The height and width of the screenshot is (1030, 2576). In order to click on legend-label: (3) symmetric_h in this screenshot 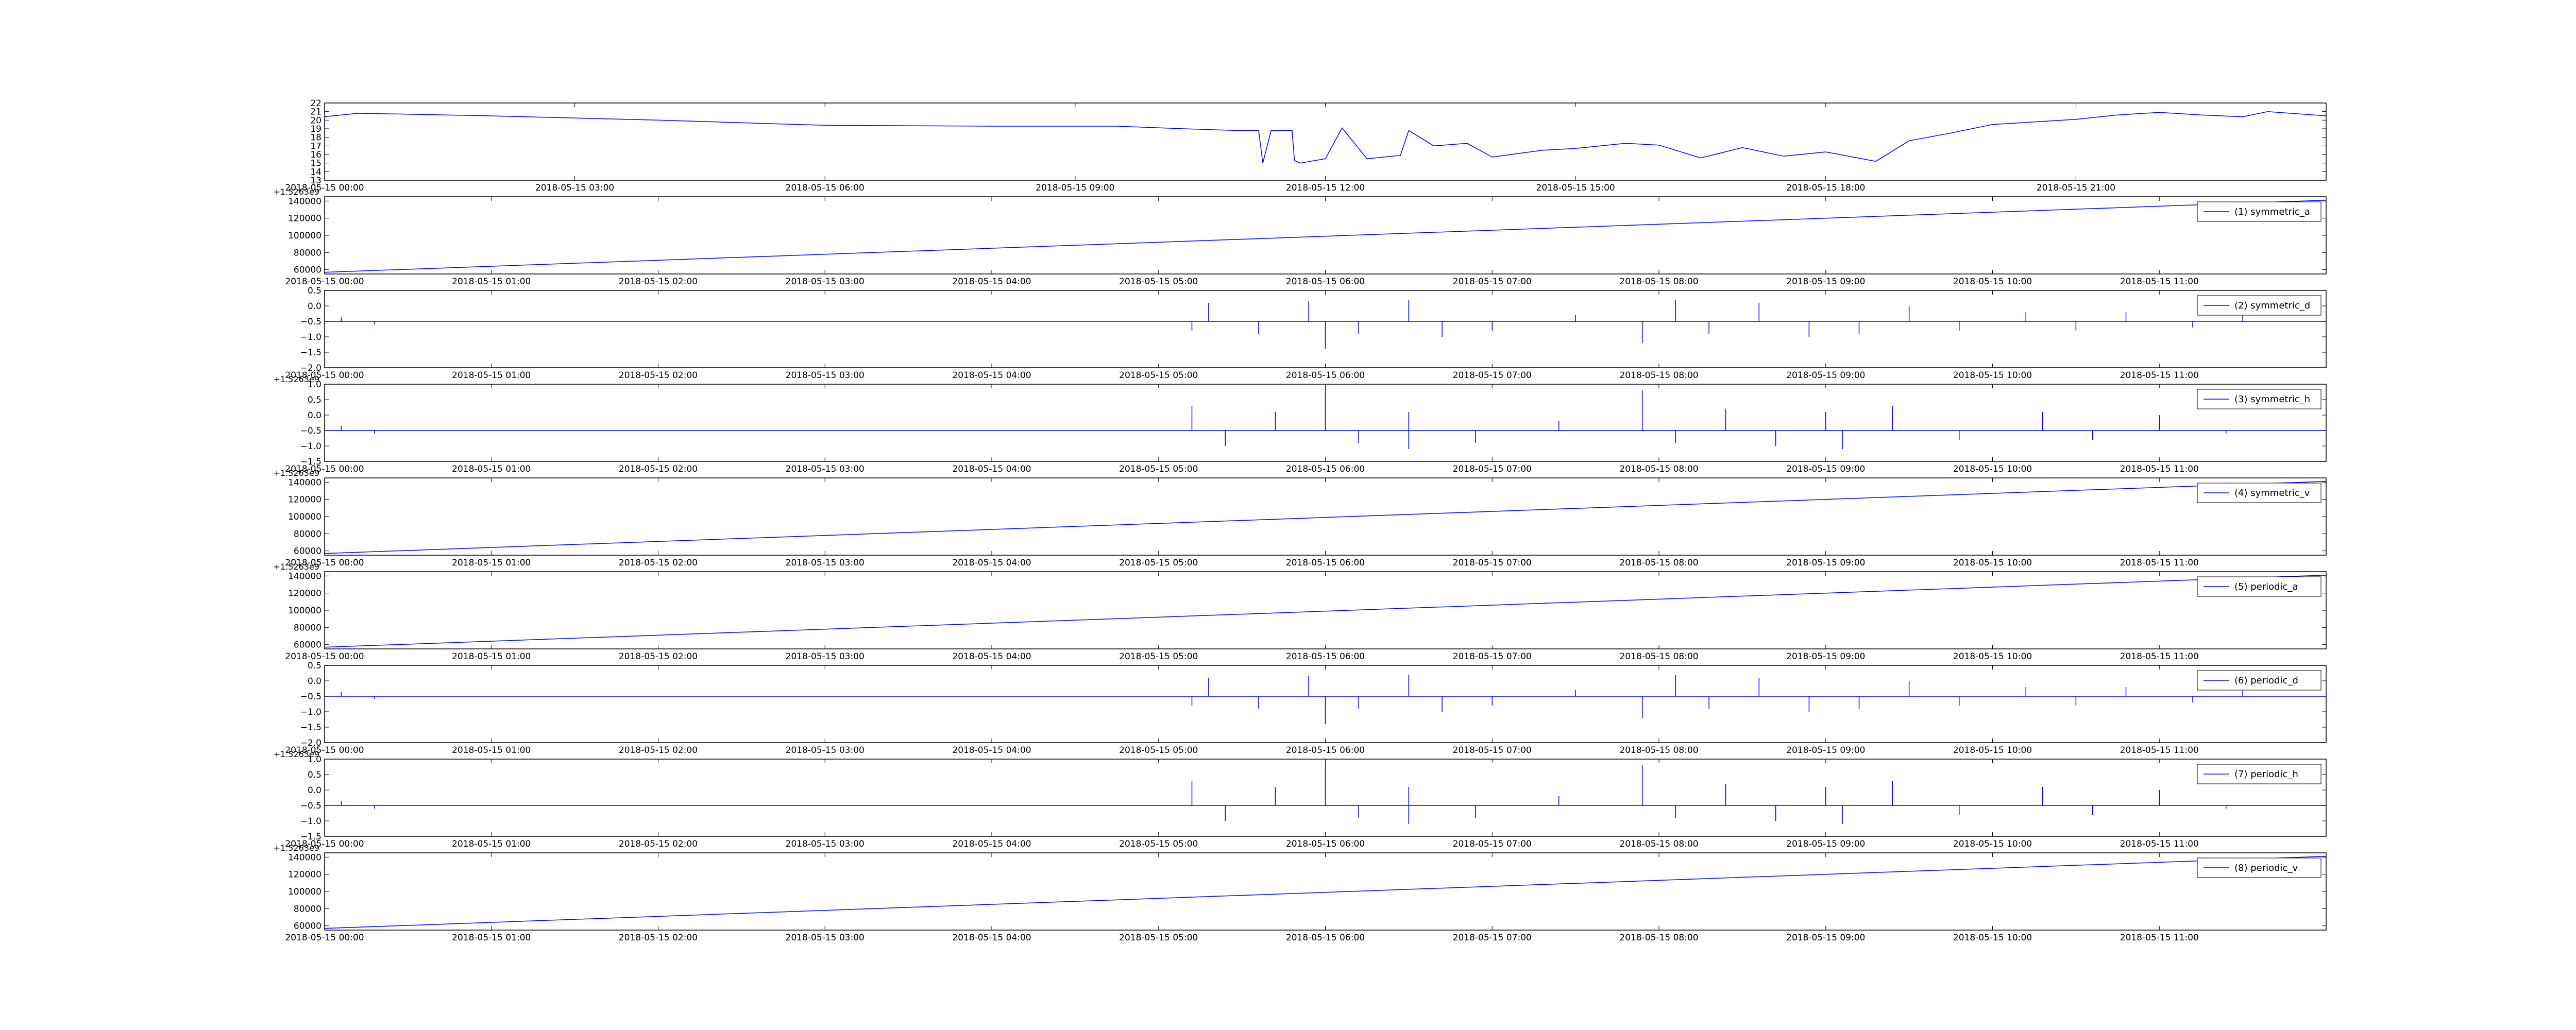, I will do `click(2272, 400)`.